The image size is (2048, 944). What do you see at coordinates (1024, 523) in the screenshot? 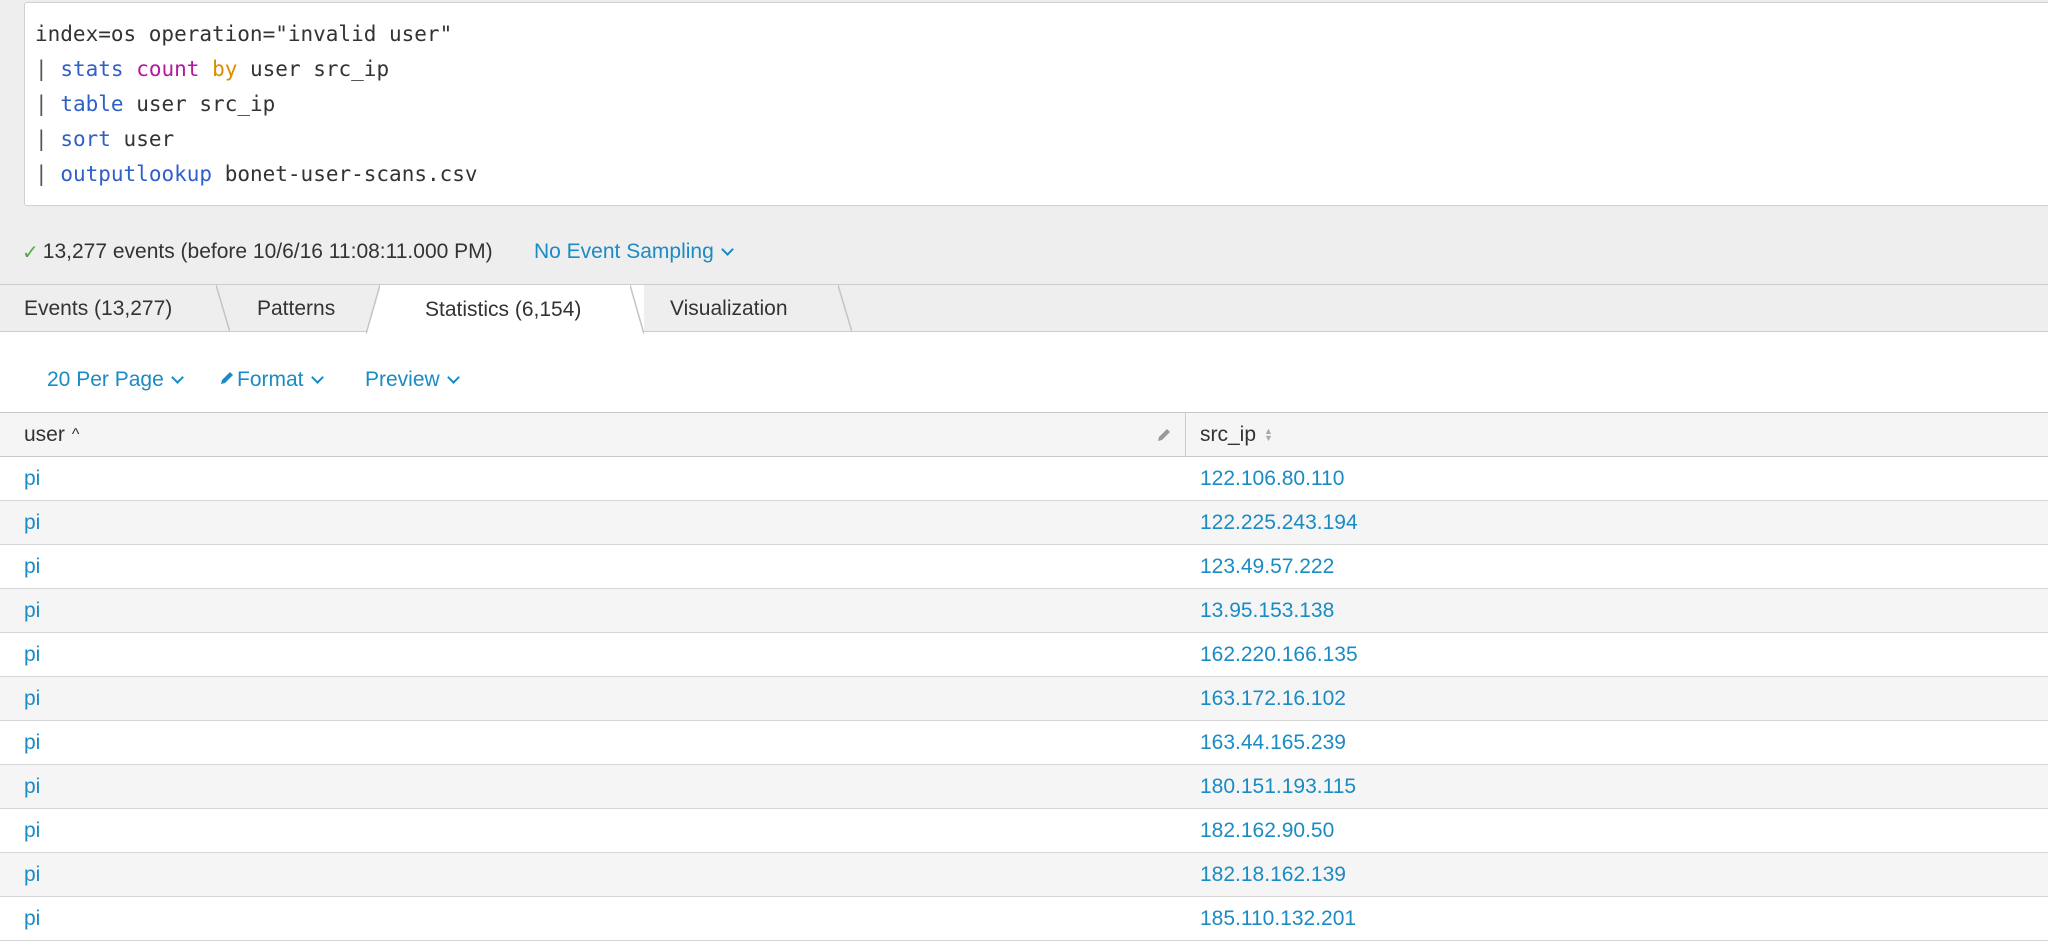
I see `table-row: pi 122.225.243.194` at bounding box center [1024, 523].